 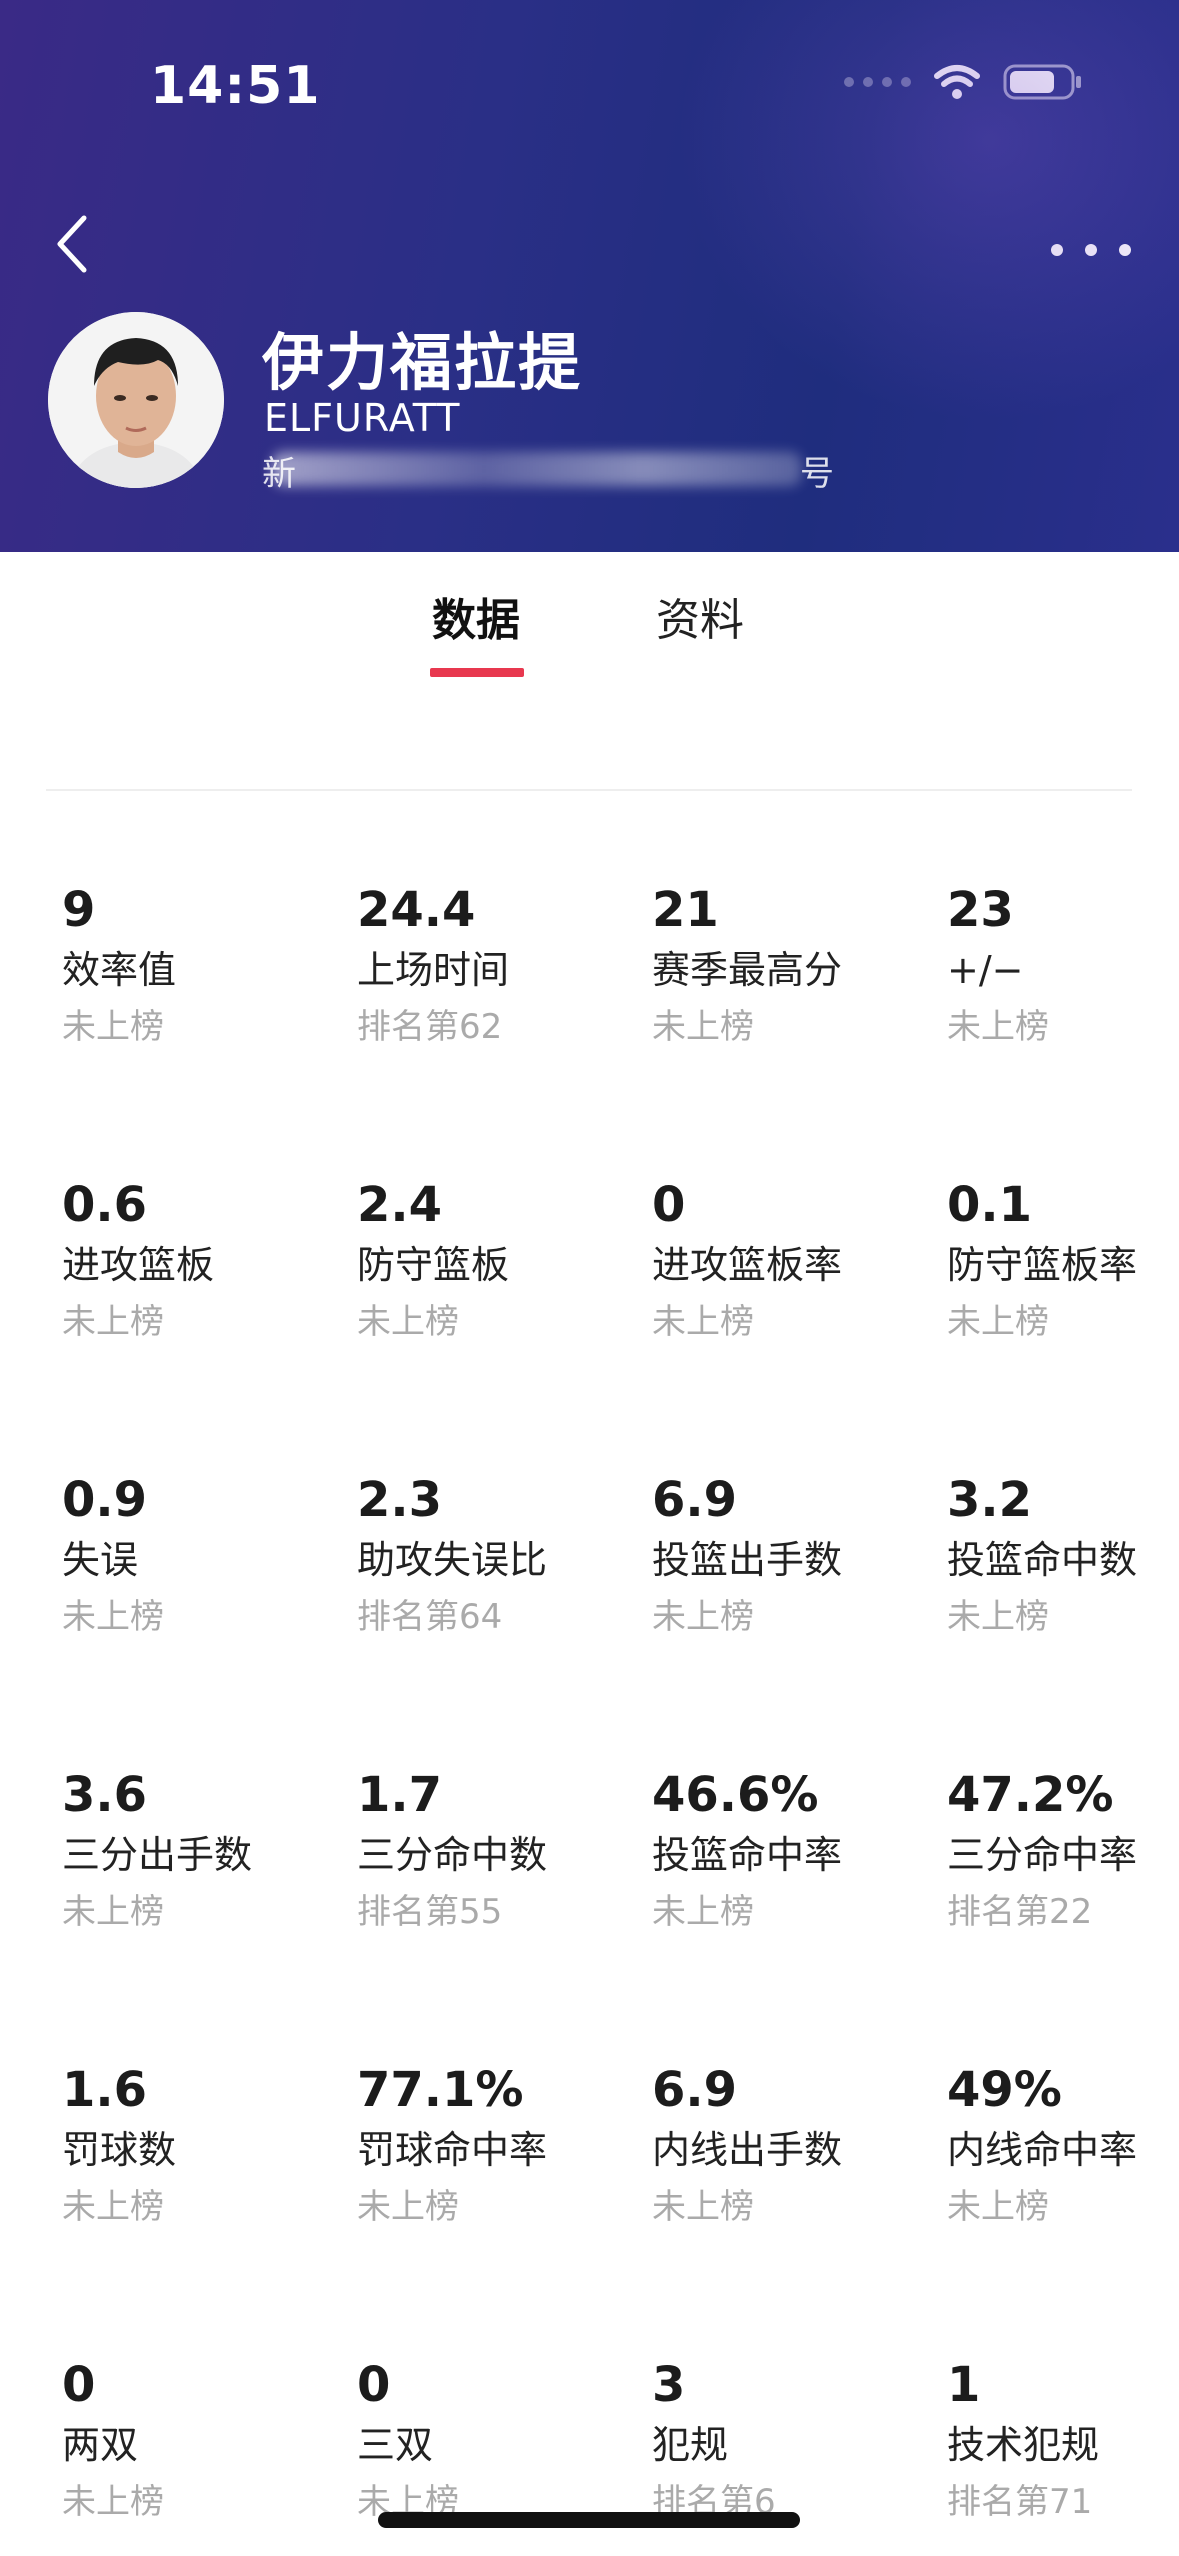 I want to click on stat-value: 77.1%, so click(x=440, y=2090).